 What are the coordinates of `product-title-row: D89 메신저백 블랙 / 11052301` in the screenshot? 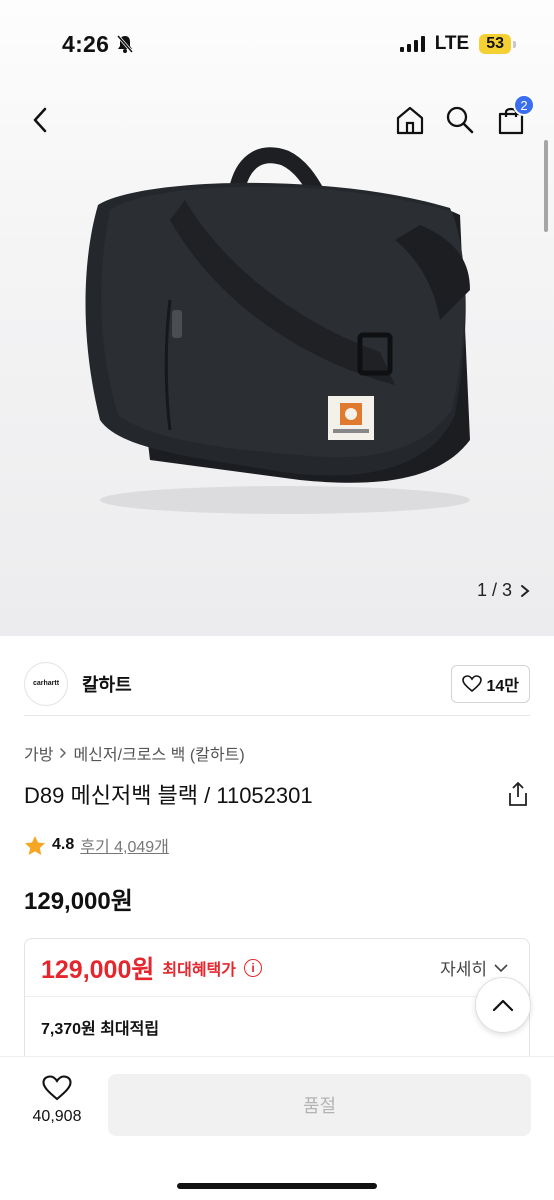 It's located at (277, 794).